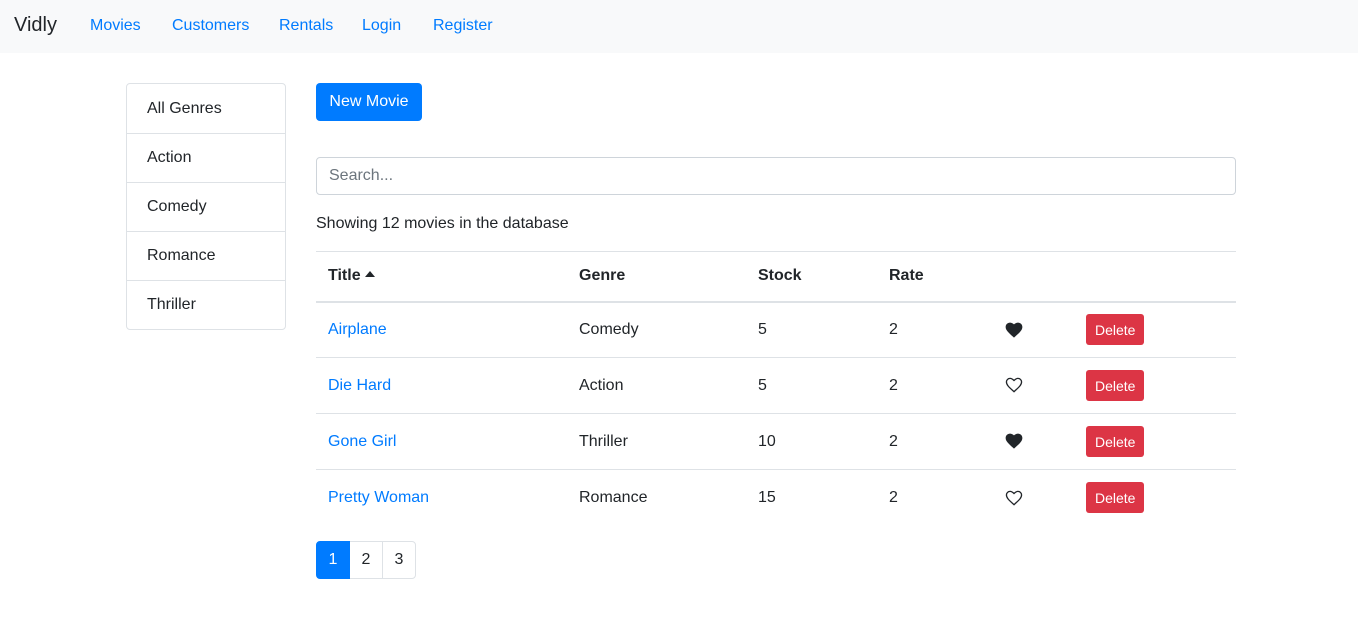 This screenshot has height=631, width=1358. I want to click on table-row: Die Hard Action 5 2 Delete, so click(776, 385).